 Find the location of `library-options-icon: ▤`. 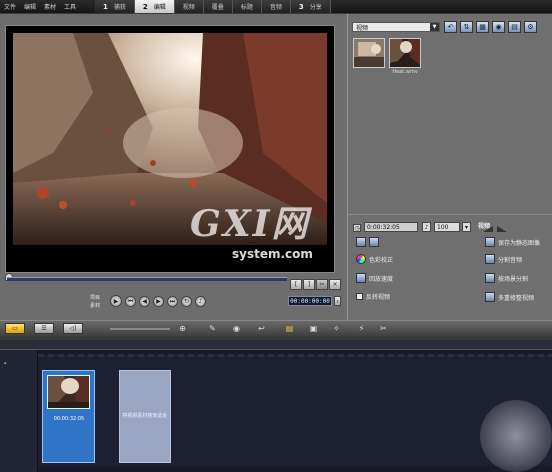

library-options-icon: ▤ is located at coordinates (514, 27).